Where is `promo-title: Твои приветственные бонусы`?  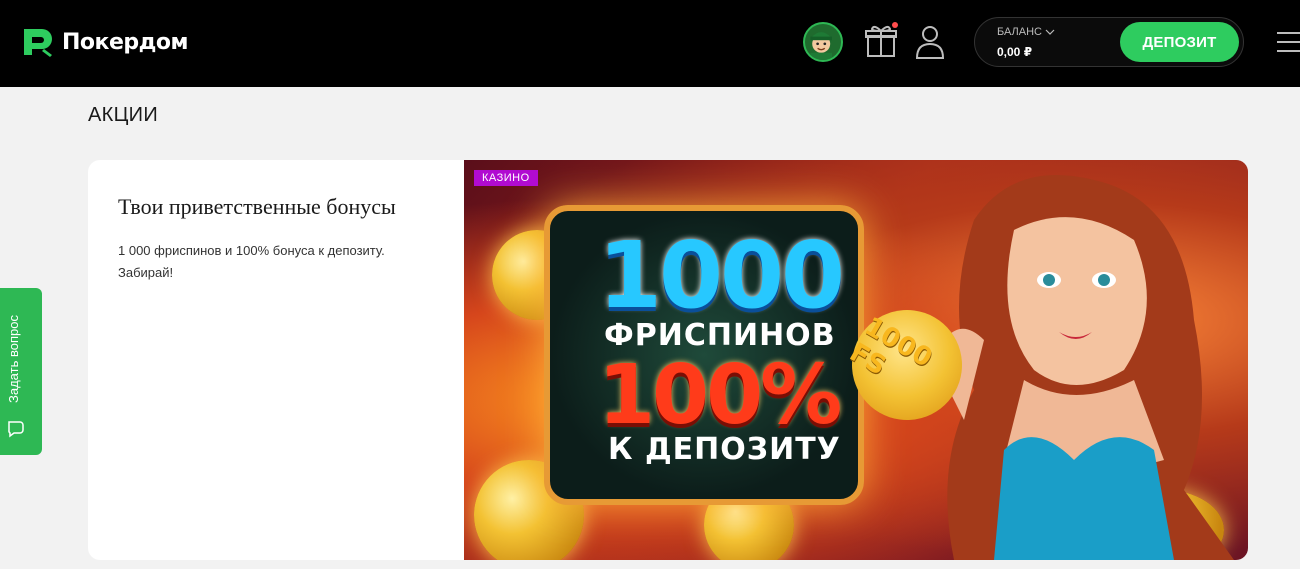
promo-title: Твои приветственные бонусы is located at coordinates (257, 206).